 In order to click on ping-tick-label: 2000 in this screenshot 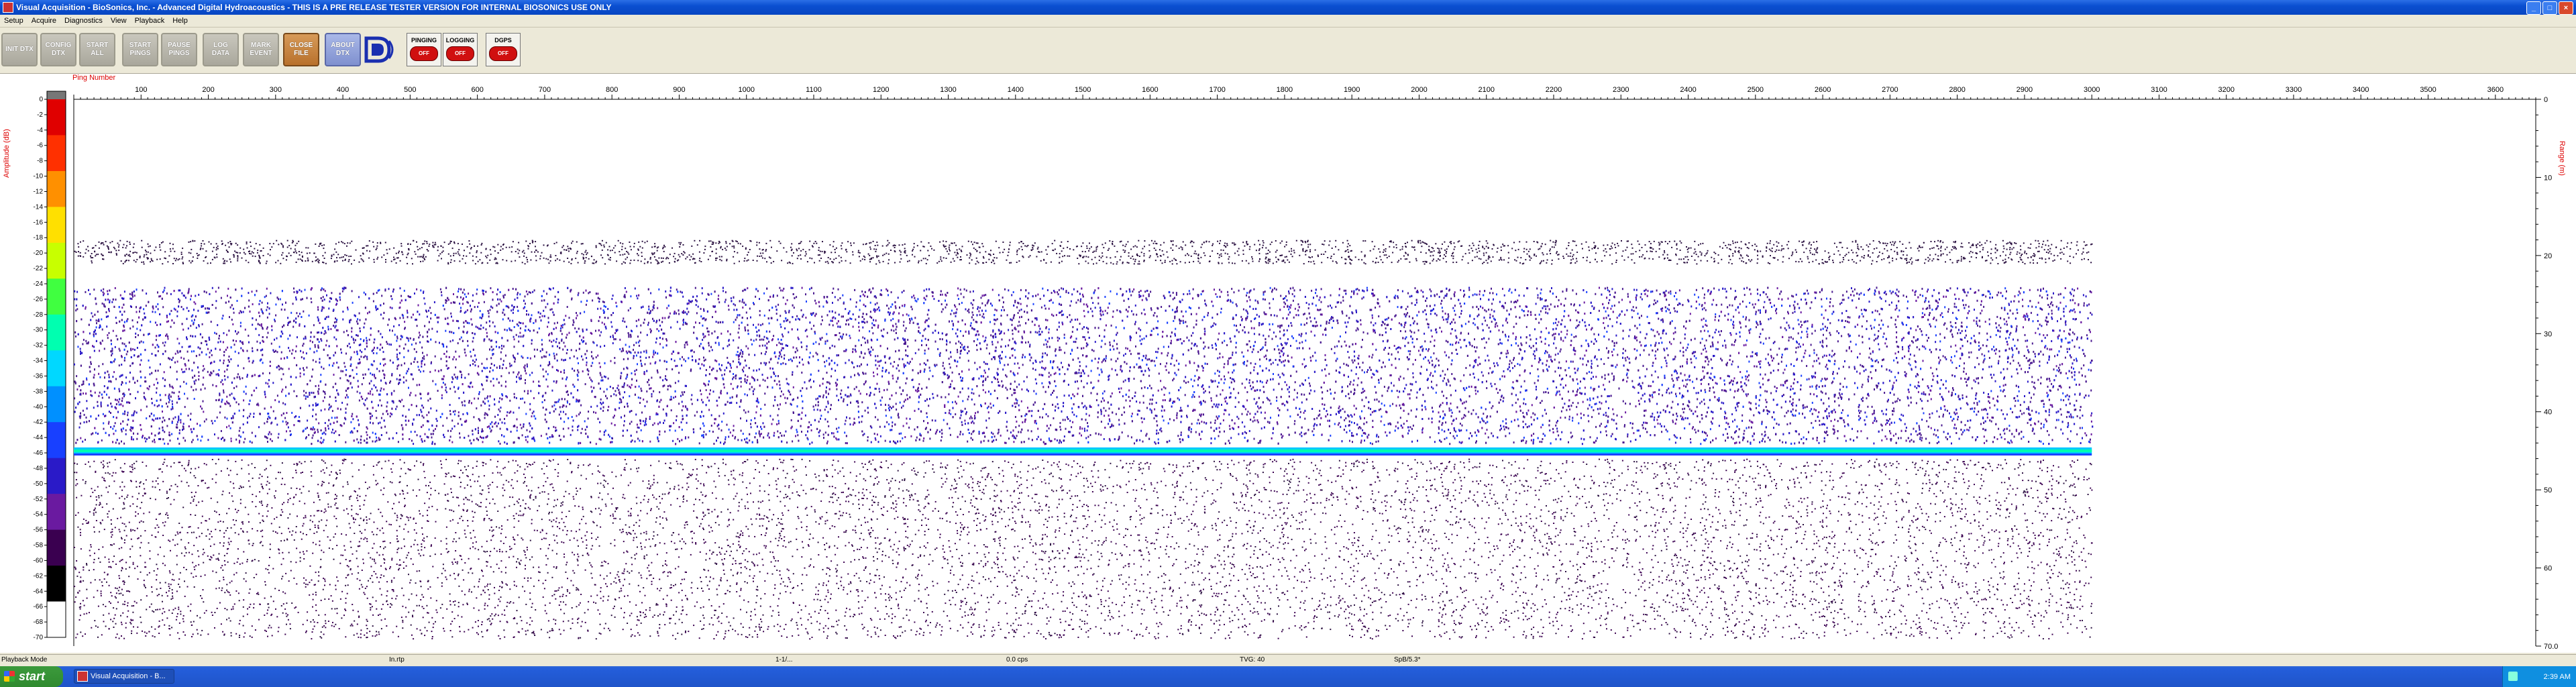, I will do `click(1419, 90)`.